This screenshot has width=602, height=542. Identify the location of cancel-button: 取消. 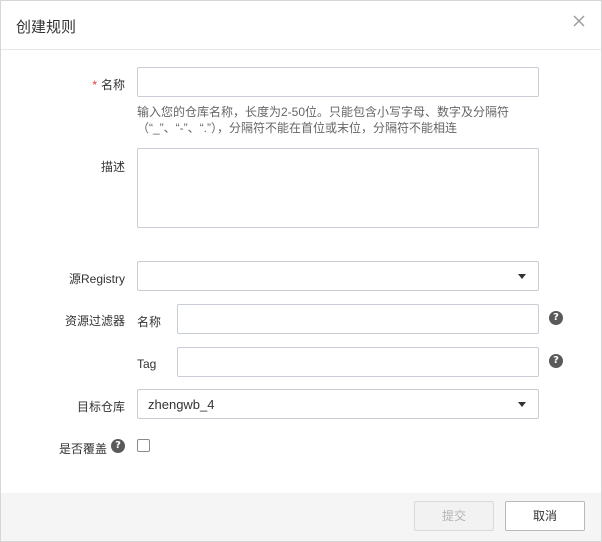
(545, 516).